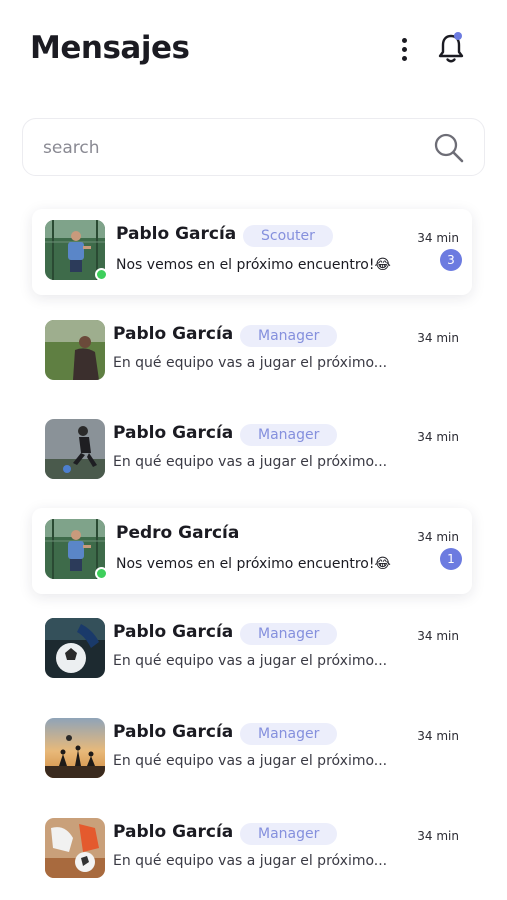 Image resolution: width=507 pixels, height=900 pixels. I want to click on more-vertical-icon, so click(404, 40).